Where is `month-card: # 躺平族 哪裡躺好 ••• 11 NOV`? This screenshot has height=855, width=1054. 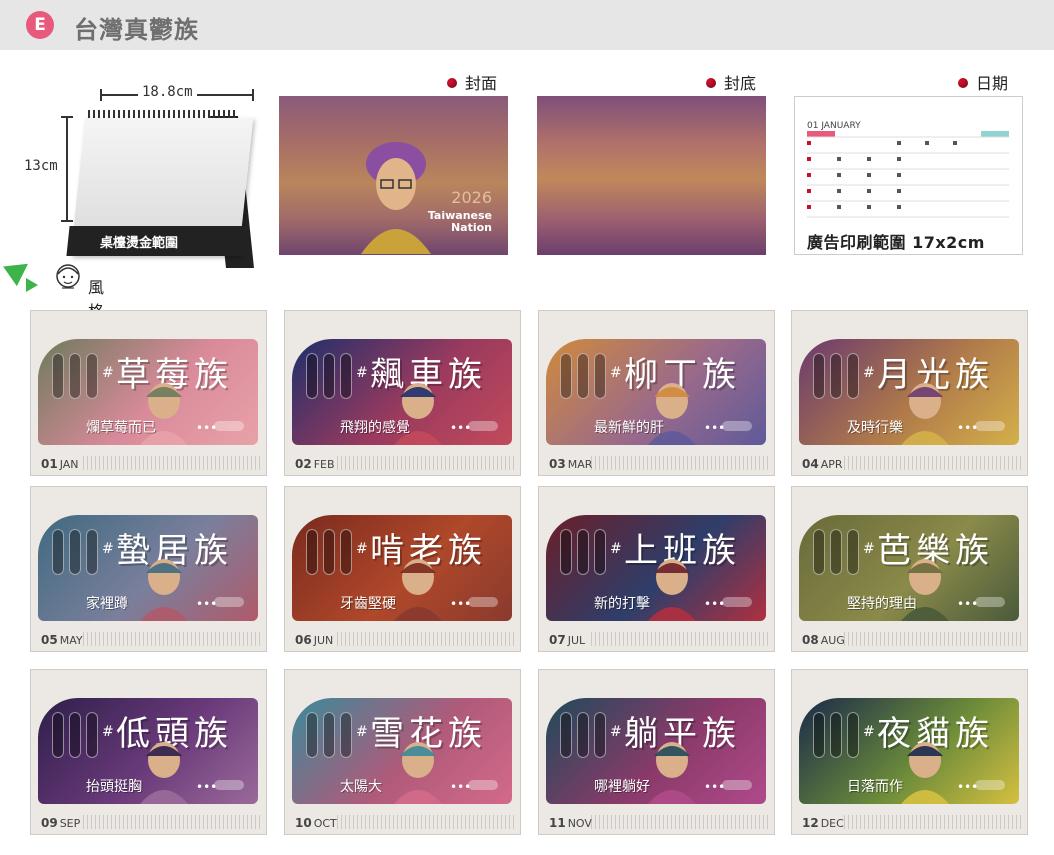 month-card: # 躺平族 哪裡躺好 ••• 11 NOV is located at coordinates (656, 752).